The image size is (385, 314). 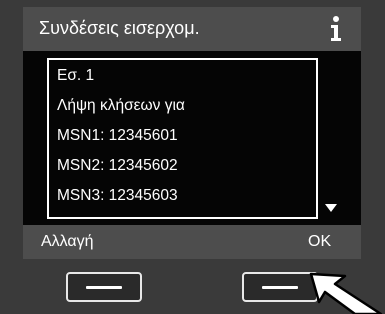 What do you see at coordinates (192, 242) in the screenshot?
I see `softkey-bar: Αλλαγή OK` at bounding box center [192, 242].